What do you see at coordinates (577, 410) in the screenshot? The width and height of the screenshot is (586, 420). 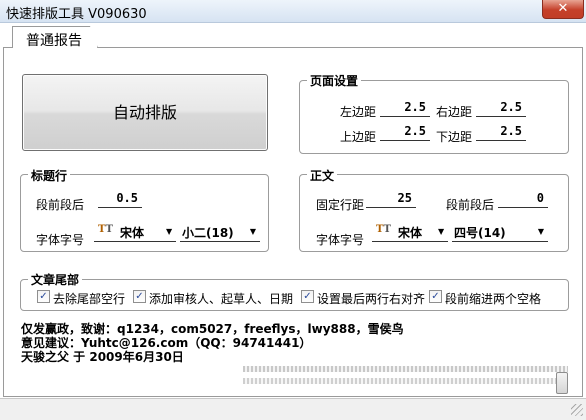 I see `resize-grip-icon` at bounding box center [577, 410].